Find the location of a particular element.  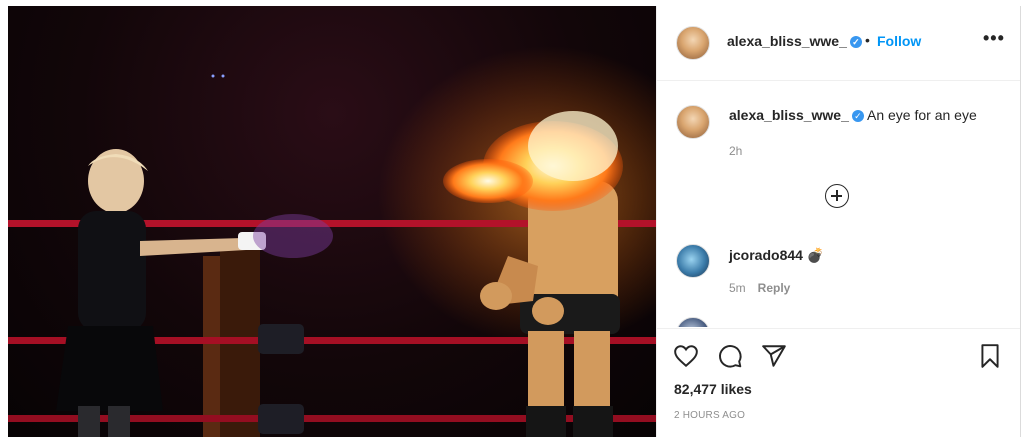

post-timestamp: 2 HOURS AGO is located at coordinates (709, 415).